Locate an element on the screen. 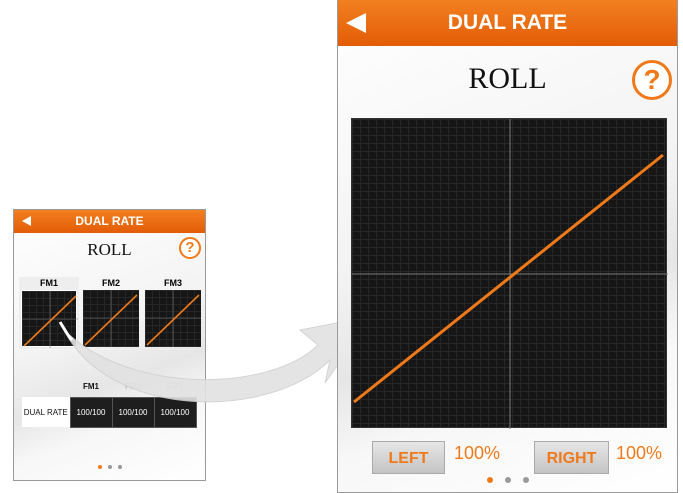 Image resolution: width=683 pixels, height=493 pixels. small-page-indicator is located at coordinates (109, 467).